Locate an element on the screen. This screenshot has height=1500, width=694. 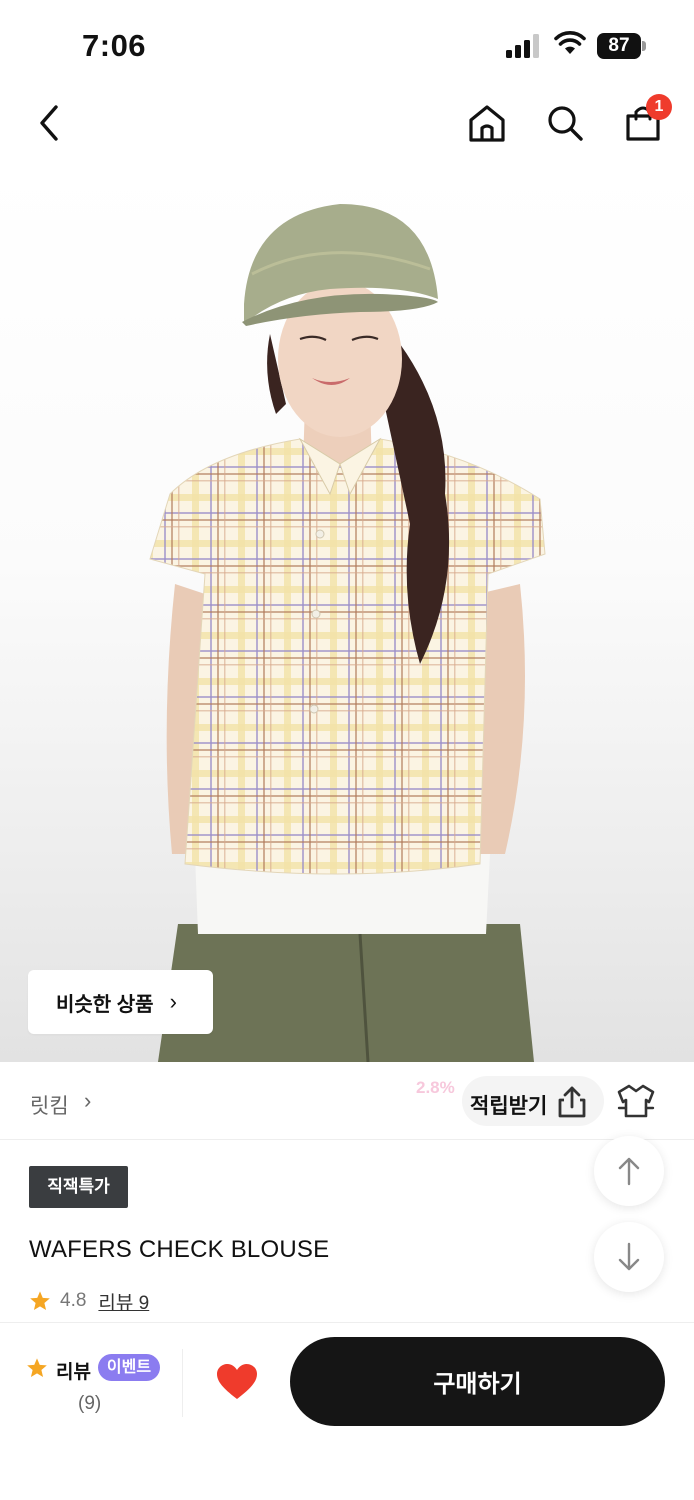
arrow-up-icon is located at coordinates (629, 1171).